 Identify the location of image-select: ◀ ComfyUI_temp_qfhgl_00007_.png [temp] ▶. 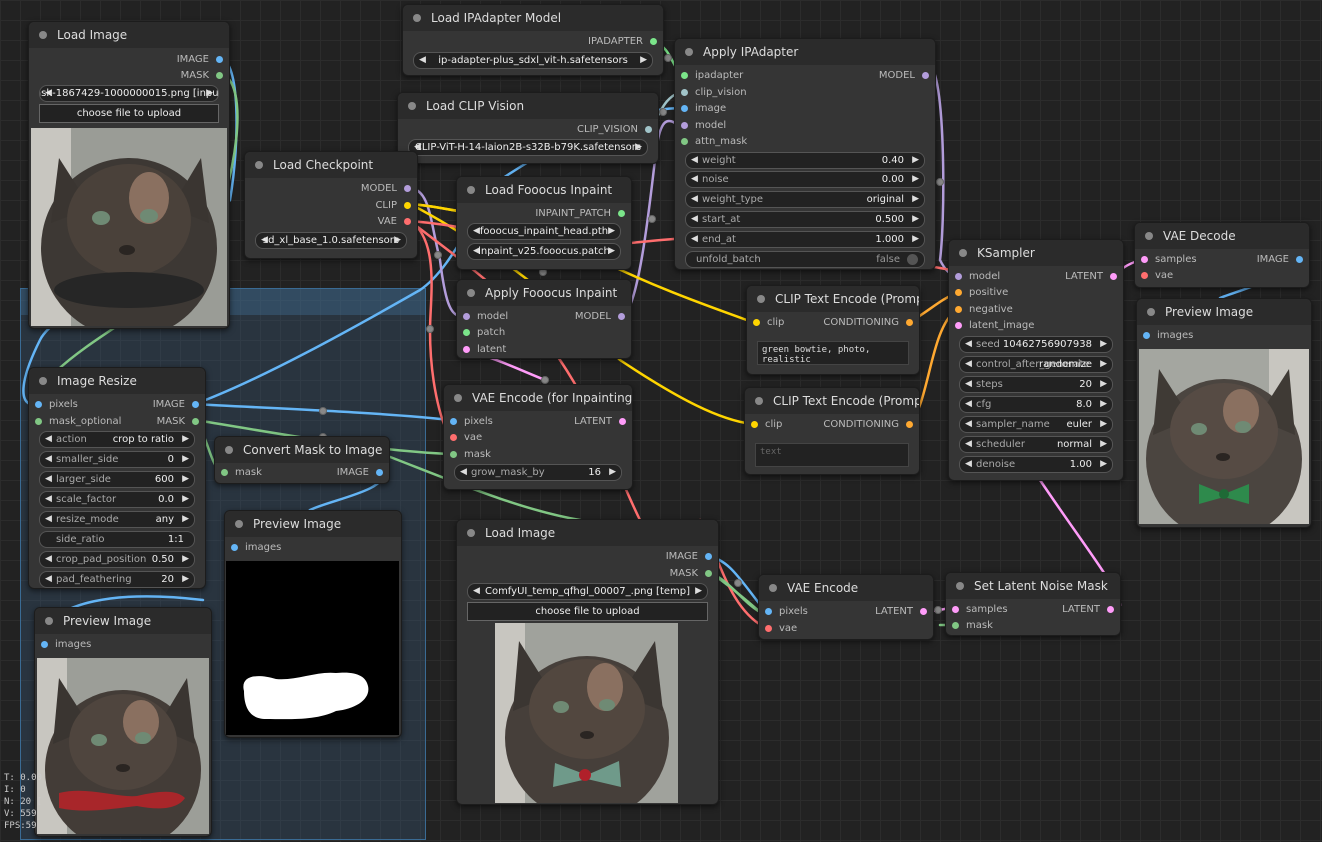
(587, 591).